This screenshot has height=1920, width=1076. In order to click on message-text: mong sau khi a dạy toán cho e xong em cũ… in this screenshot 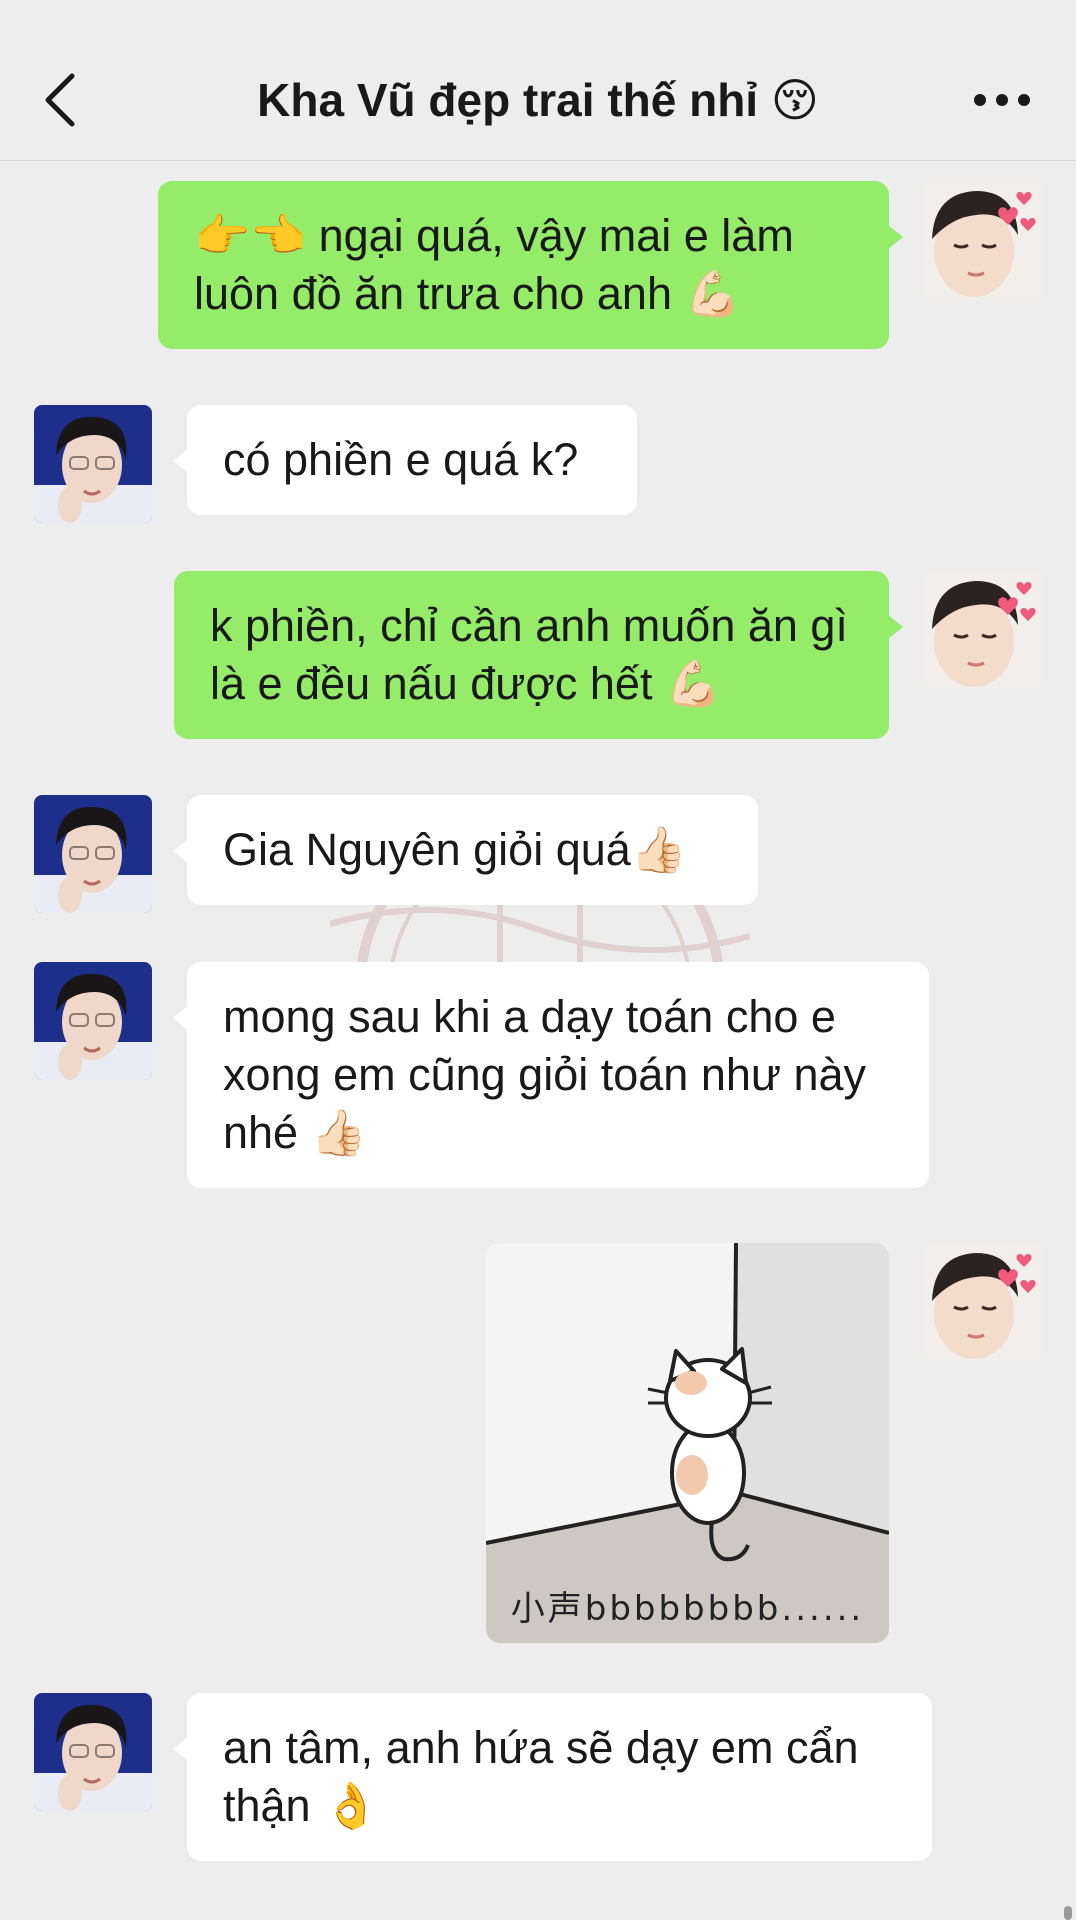, I will do `click(545, 1074)`.